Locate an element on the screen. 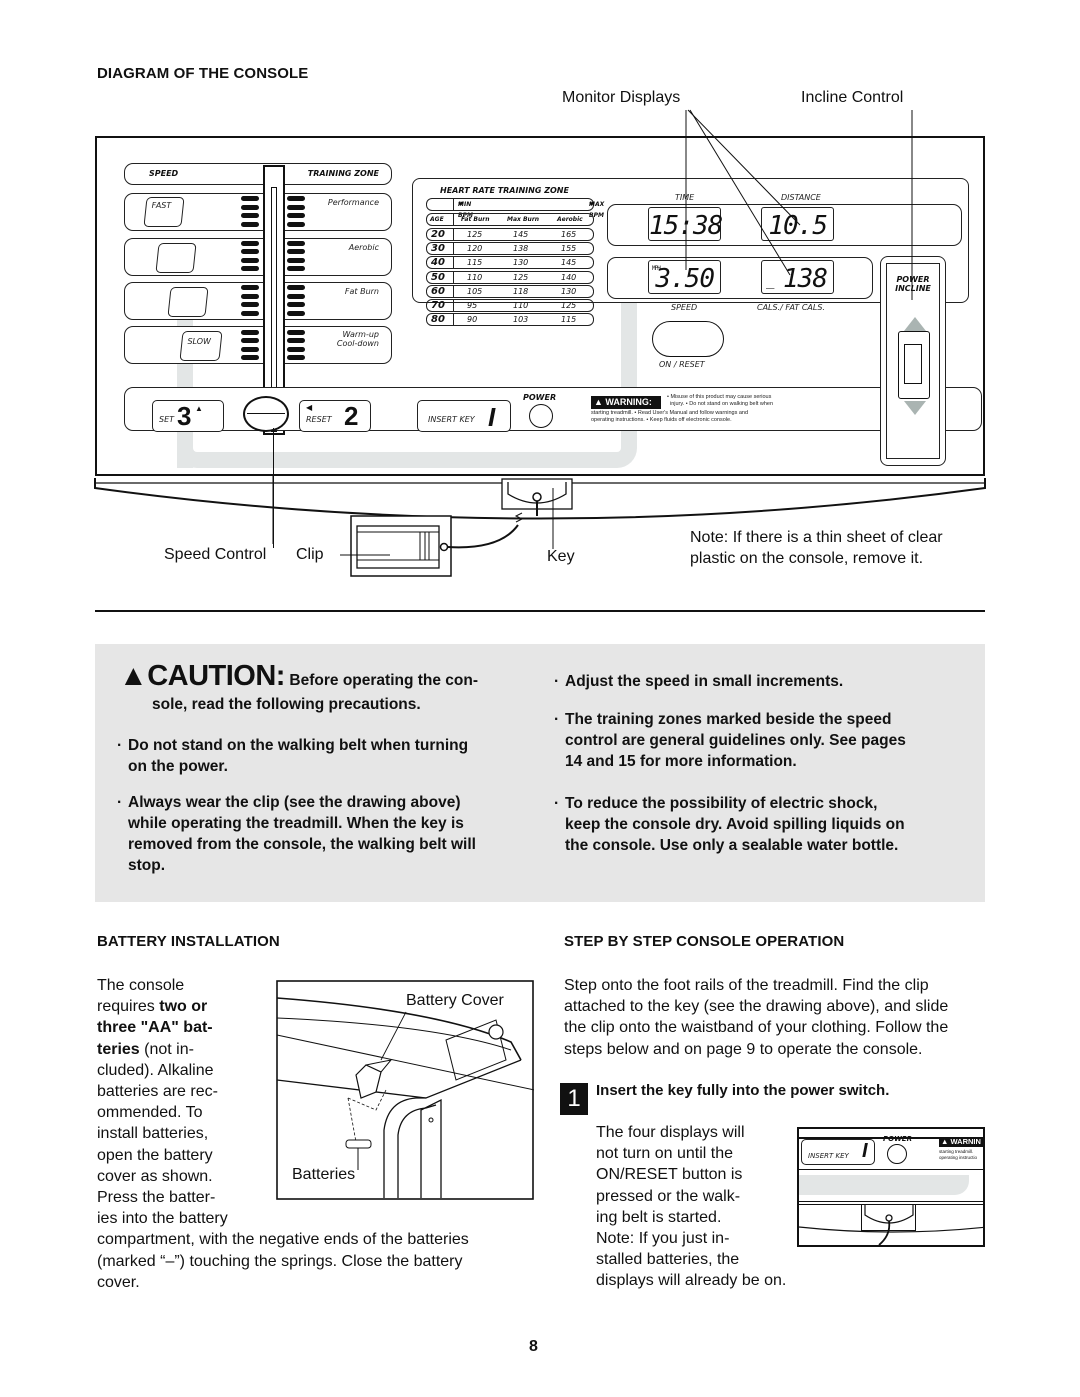  callout-leaders is located at coordinates (799, 204).